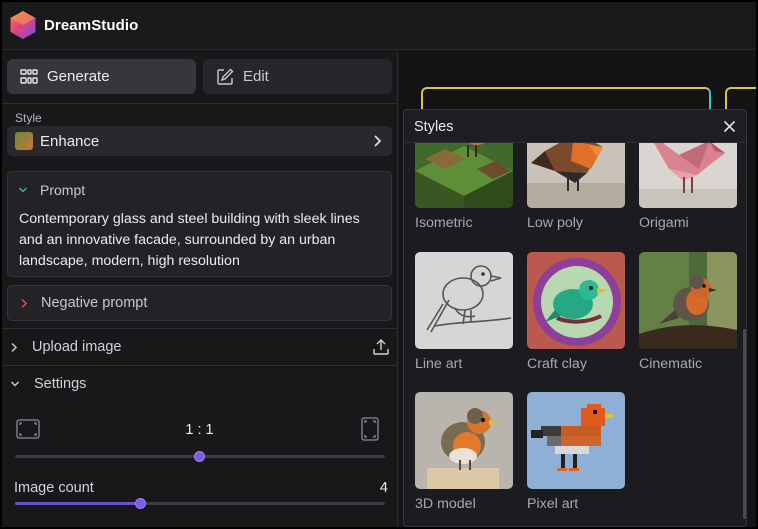  I want to click on style-thumbnail-pixel-art, so click(576, 440).